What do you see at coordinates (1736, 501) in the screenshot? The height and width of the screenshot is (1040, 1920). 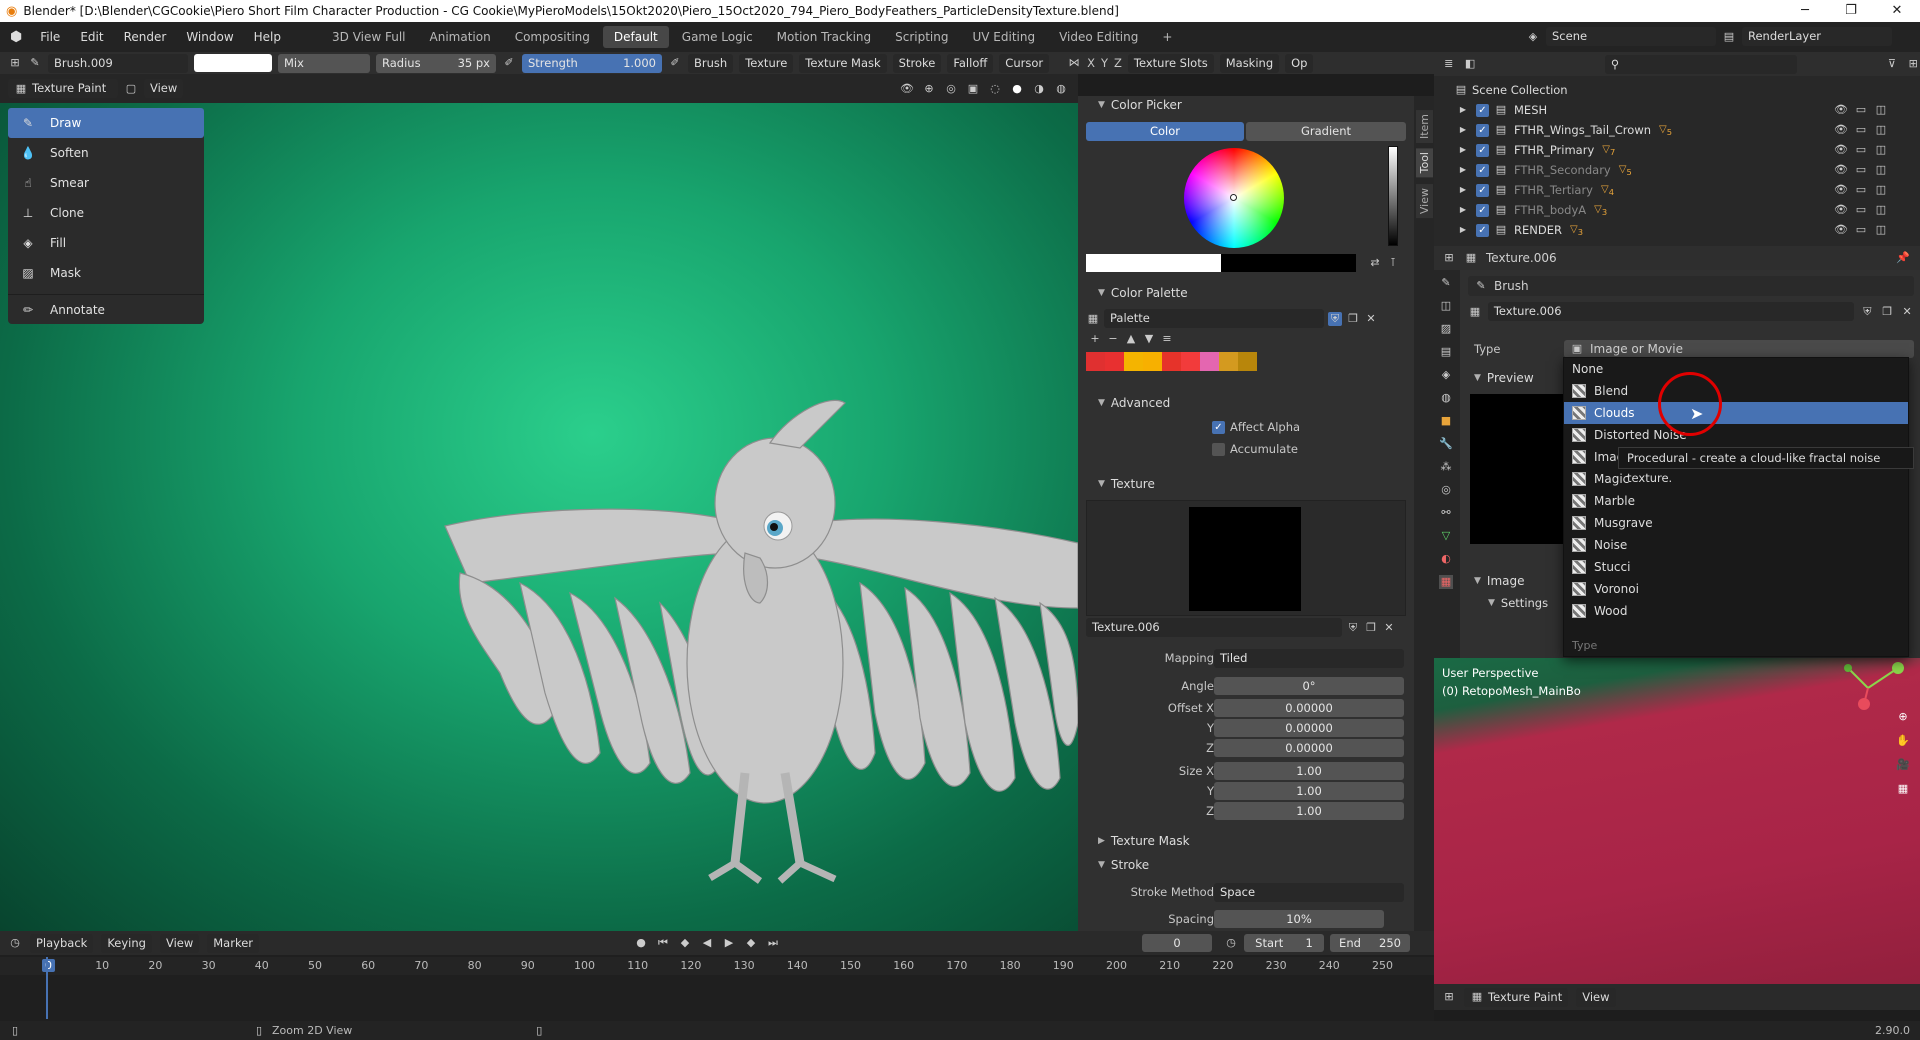 I see `type-option: Marble` at bounding box center [1736, 501].